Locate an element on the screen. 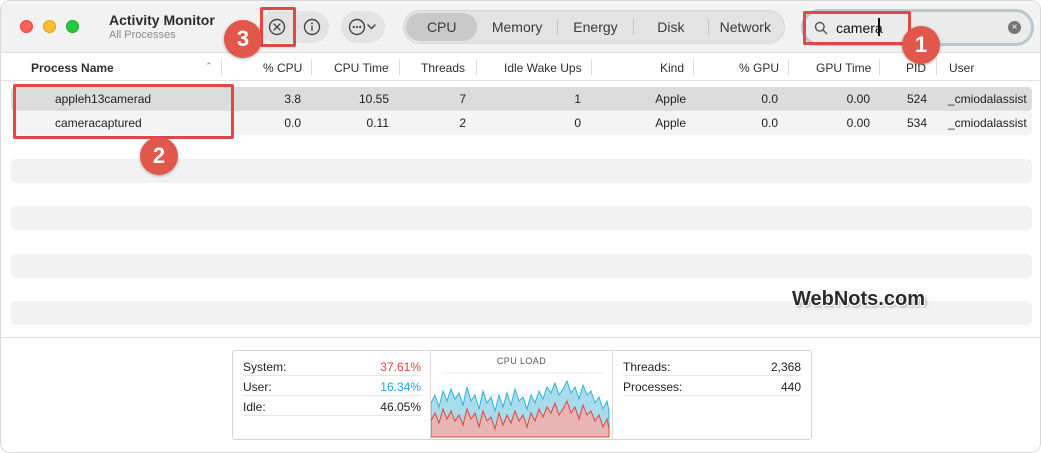 Image resolution: width=1041 pixels, height=453 pixels. step-badge-1: 1 is located at coordinates (921, 45).